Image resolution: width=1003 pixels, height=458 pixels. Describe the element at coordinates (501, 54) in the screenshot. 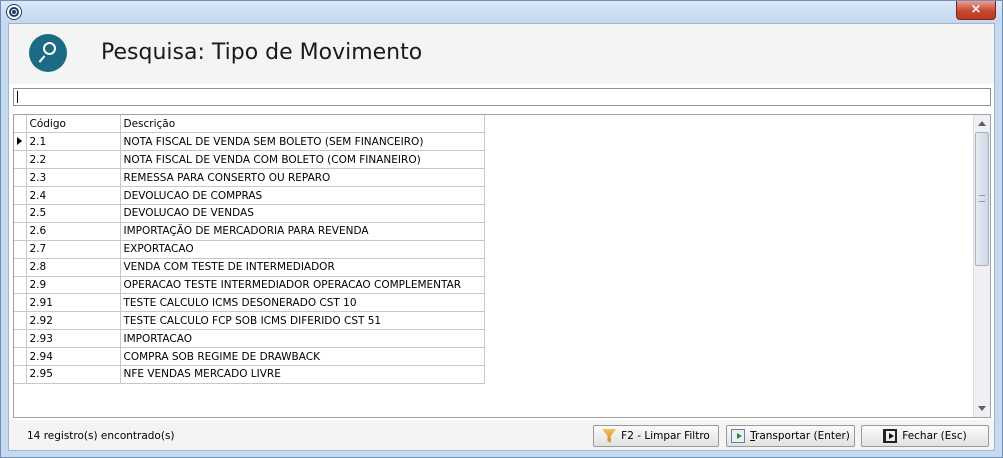

I see `dialog-header: Pesquisa: Tipo de Movimento` at that location.